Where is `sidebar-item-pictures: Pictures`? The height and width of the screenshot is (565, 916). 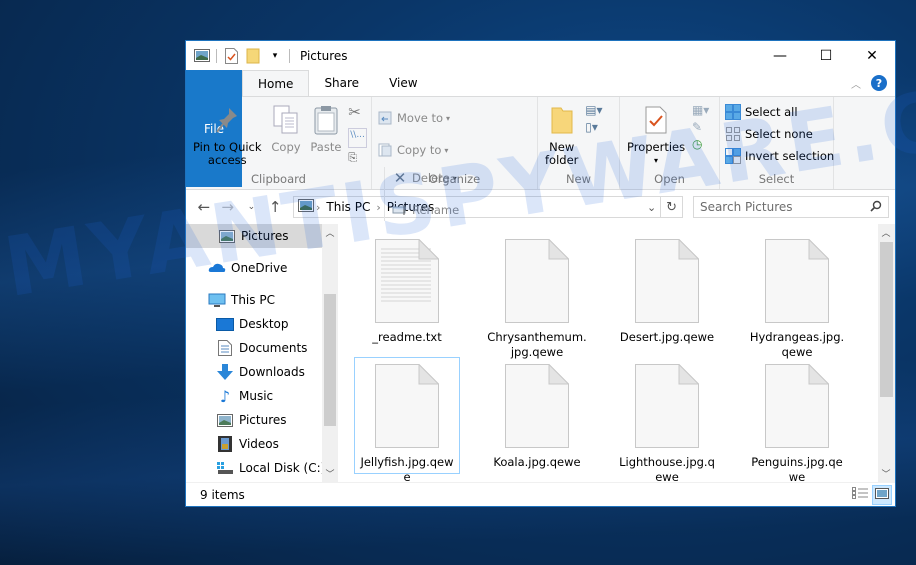 sidebar-item-pictures: Pictures is located at coordinates (262, 420).